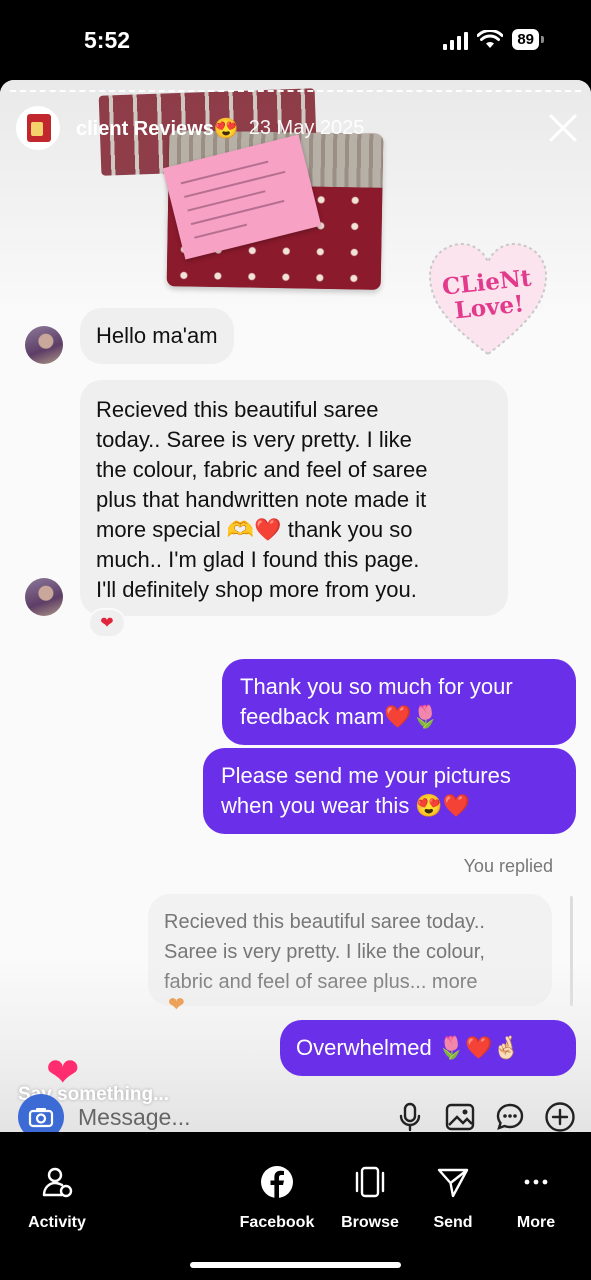 Image resolution: width=591 pixels, height=1280 pixels. I want to click on status-icons: 89, so click(493, 39).